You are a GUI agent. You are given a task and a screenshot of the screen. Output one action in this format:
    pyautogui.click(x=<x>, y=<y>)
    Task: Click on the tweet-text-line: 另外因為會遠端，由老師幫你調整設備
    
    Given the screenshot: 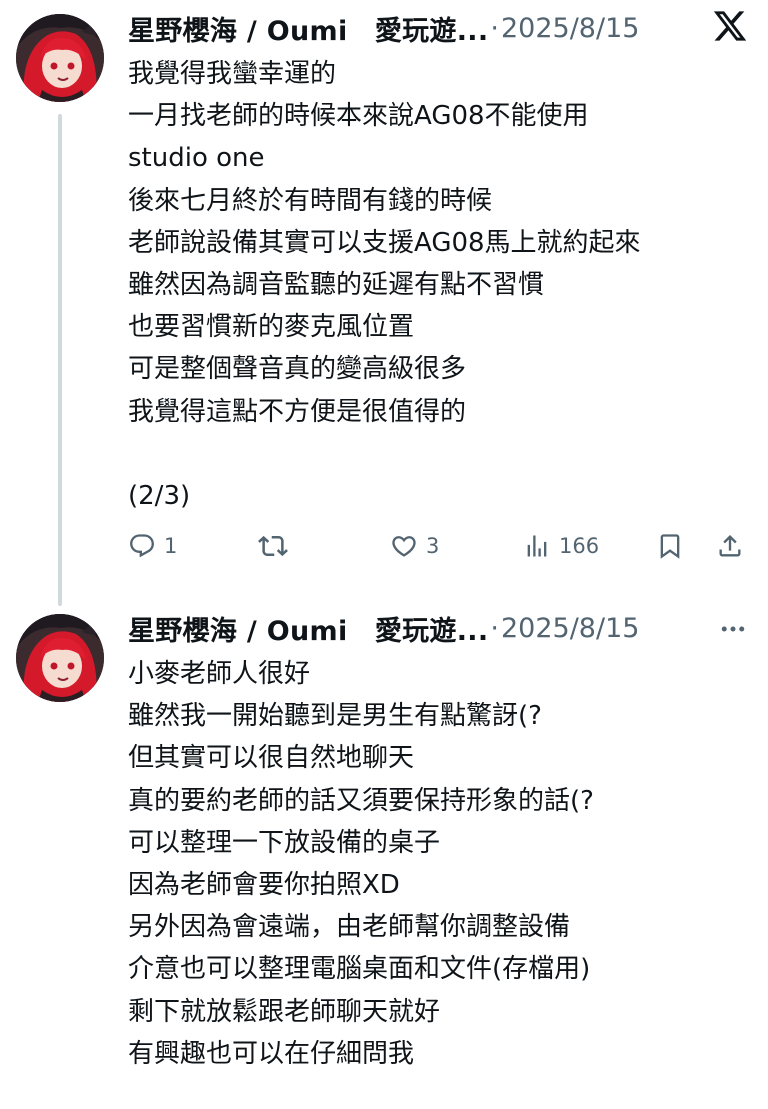 What is the action you would take?
    pyautogui.click(x=349, y=927)
    